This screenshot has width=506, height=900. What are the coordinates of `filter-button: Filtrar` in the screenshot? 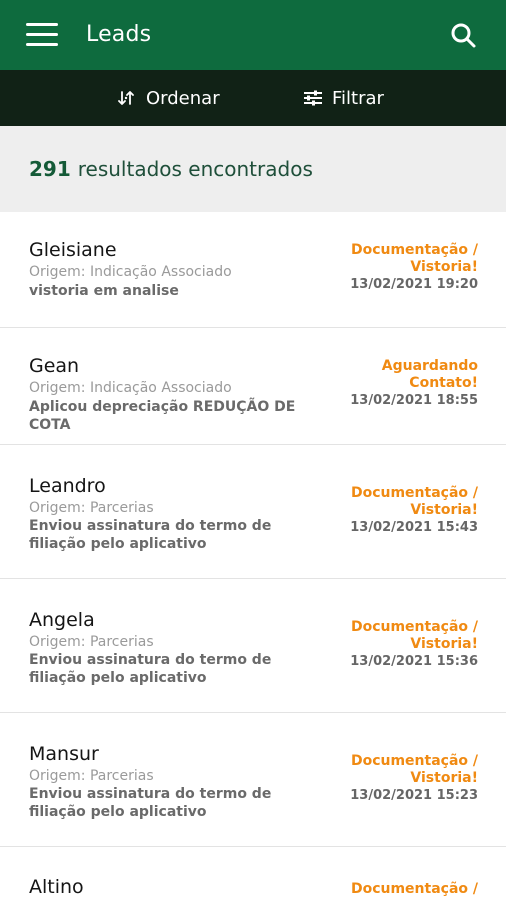 It's located at (343, 98).